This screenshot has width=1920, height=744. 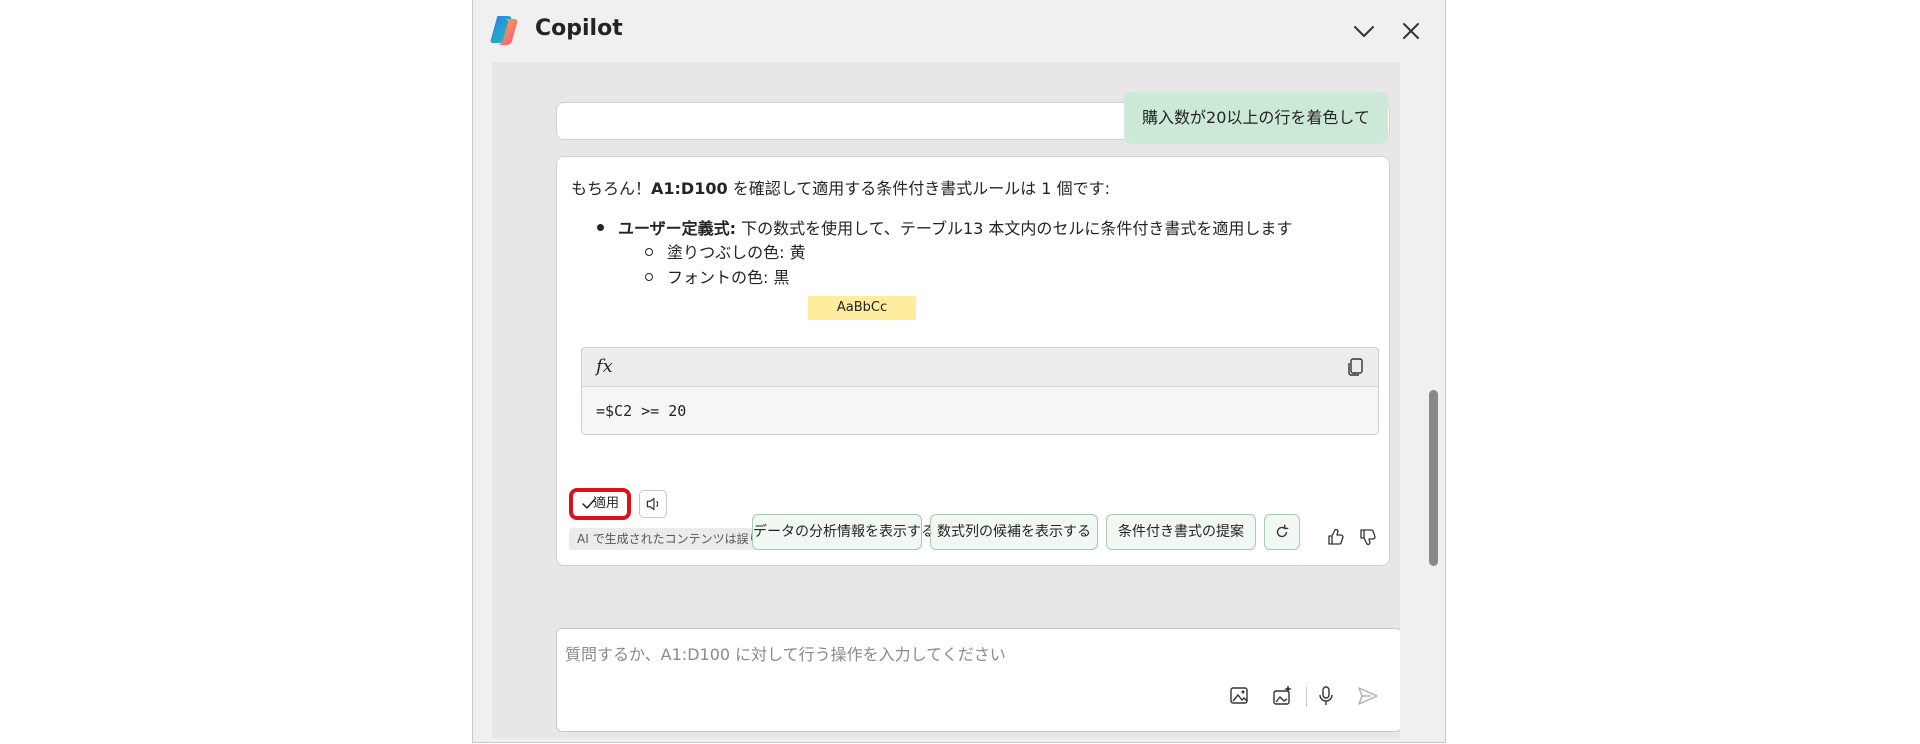 I want to click on copilot-logo-icon, so click(x=504, y=30).